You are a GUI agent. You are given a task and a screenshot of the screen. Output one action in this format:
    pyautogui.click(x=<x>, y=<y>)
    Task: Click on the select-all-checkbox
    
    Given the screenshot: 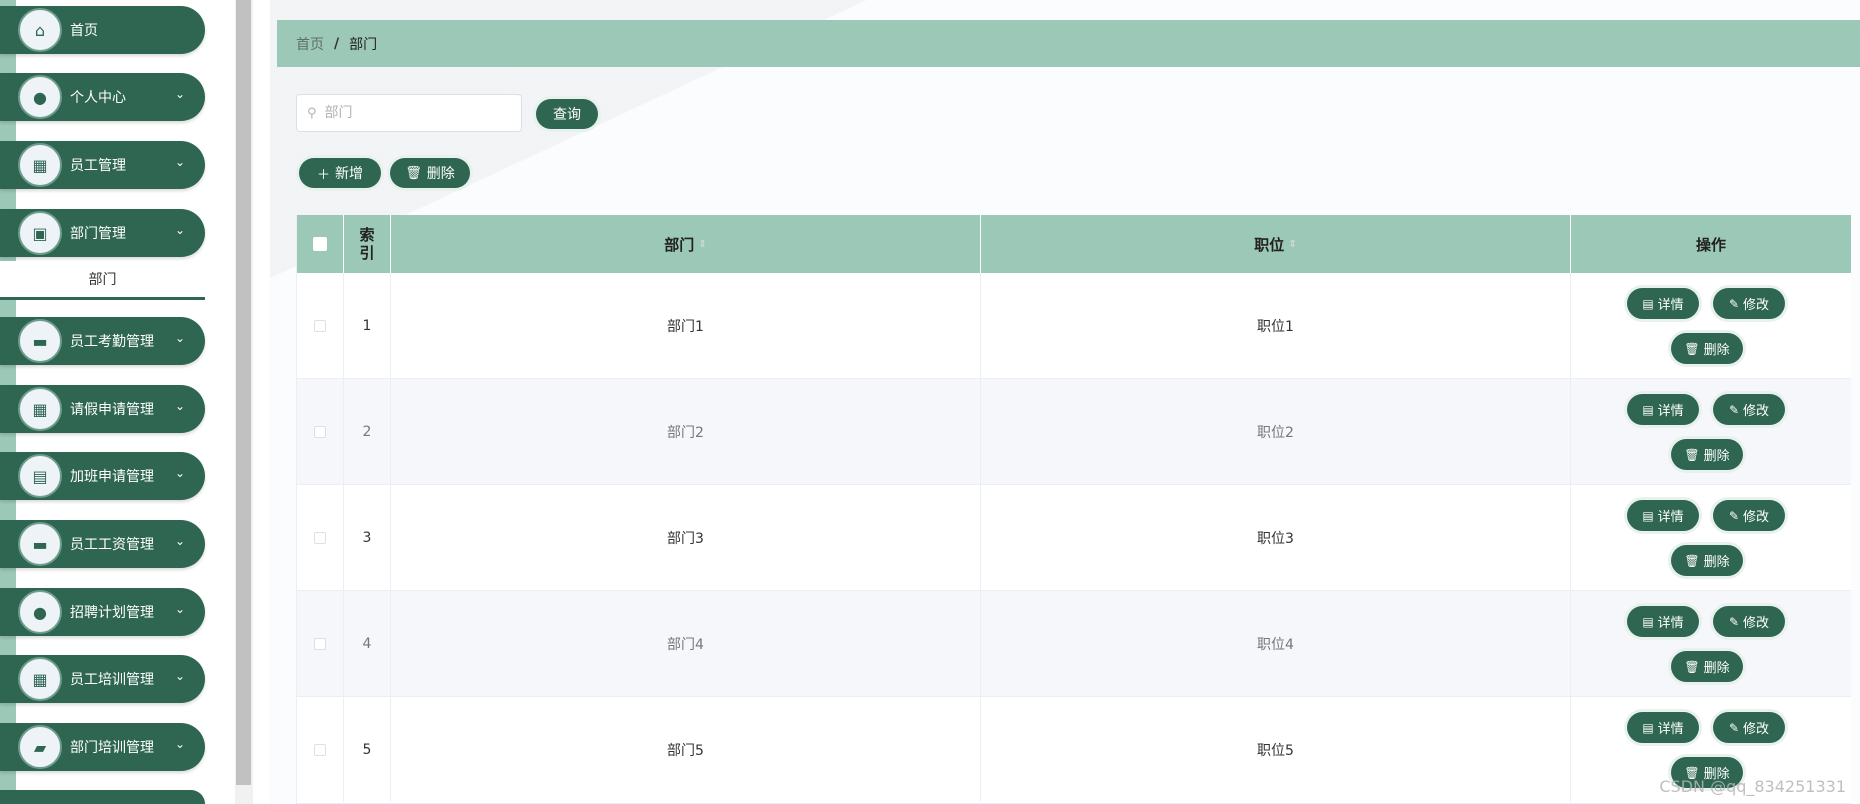 What is the action you would take?
    pyautogui.click(x=320, y=244)
    